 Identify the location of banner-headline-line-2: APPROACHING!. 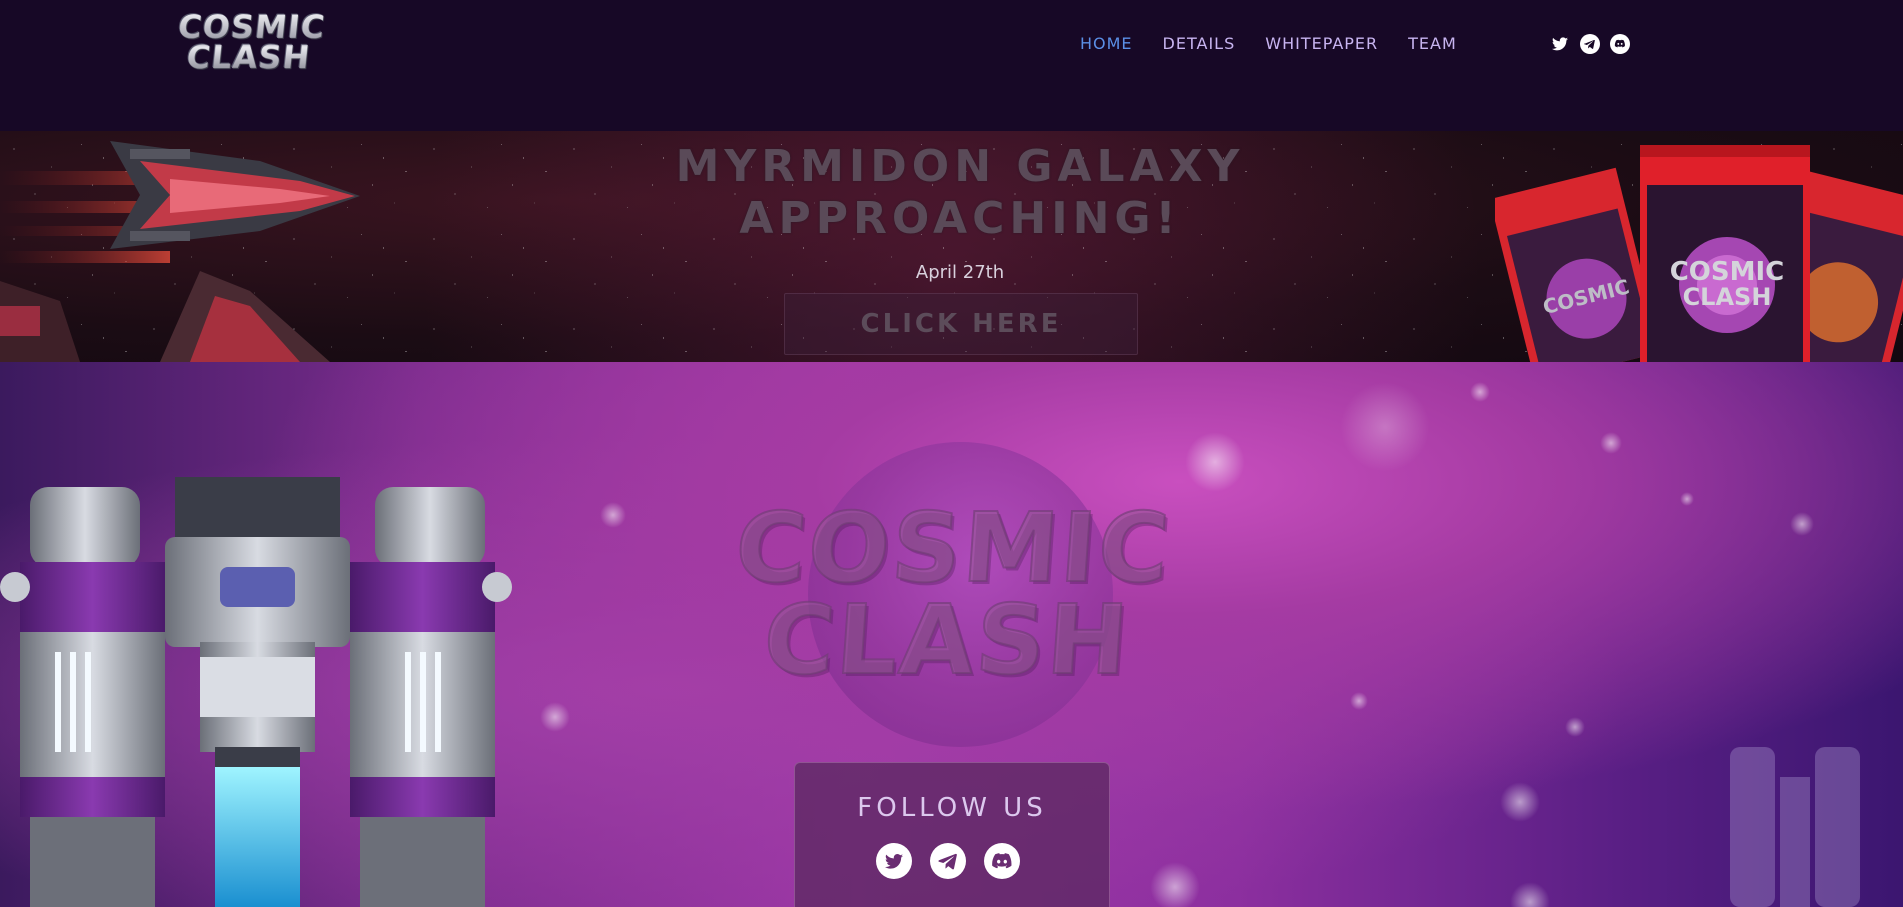
(960, 218).